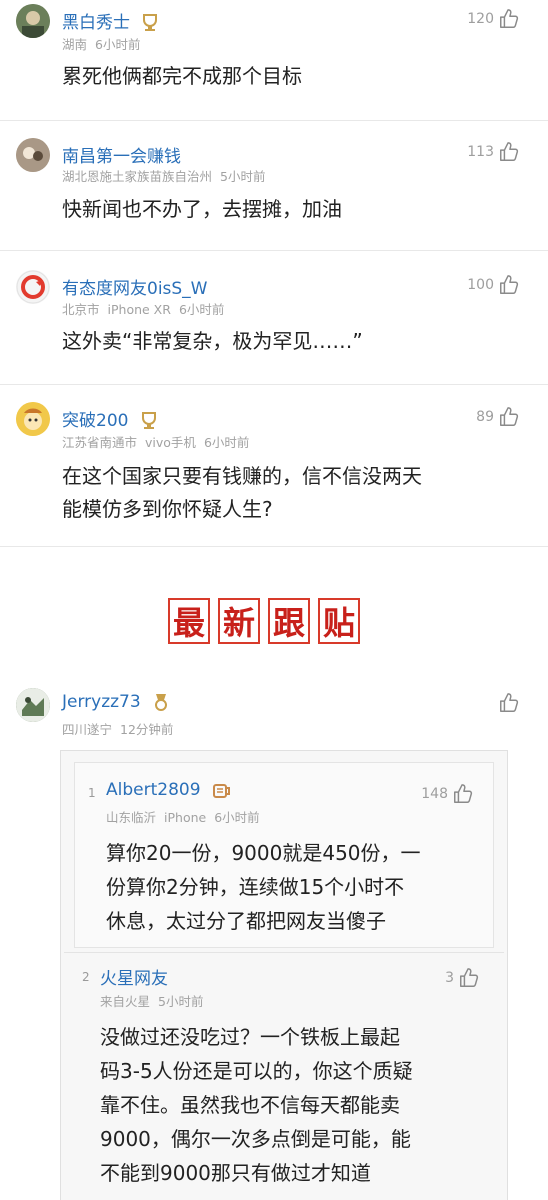 The height and width of the screenshot is (1200, 548). I want to click on comment-meta: 湖南 6小时前, so click(101, 44).